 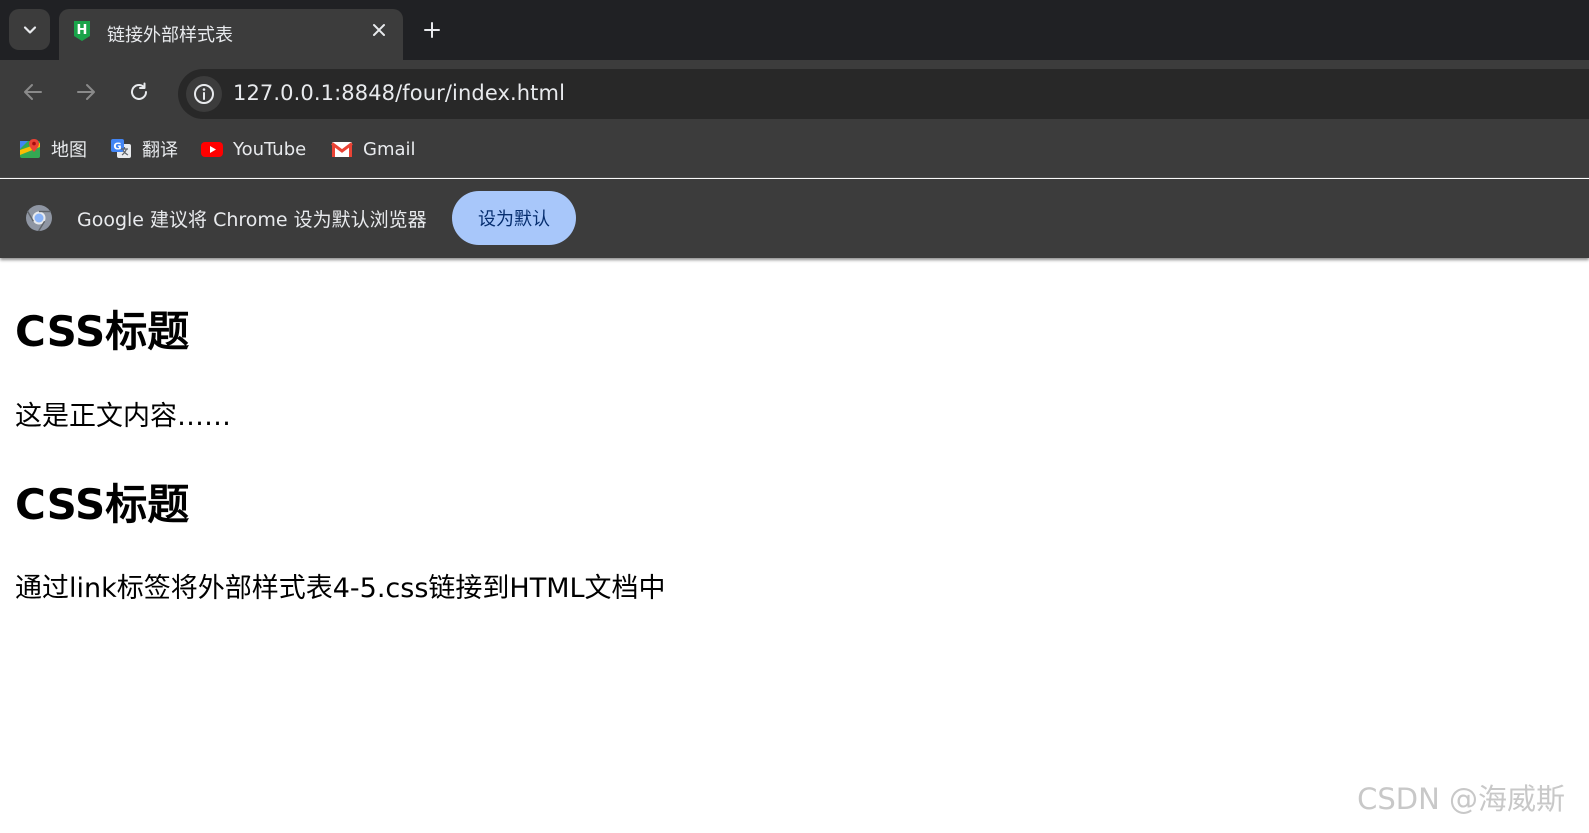 I want to click on new-tab-button, so click(x=432, y=30).